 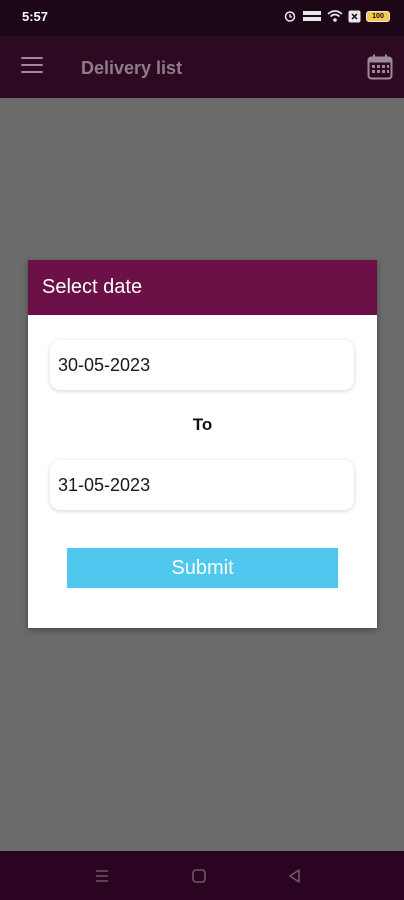 I want to click on status-icons: 100, so click(x=336, y=16).